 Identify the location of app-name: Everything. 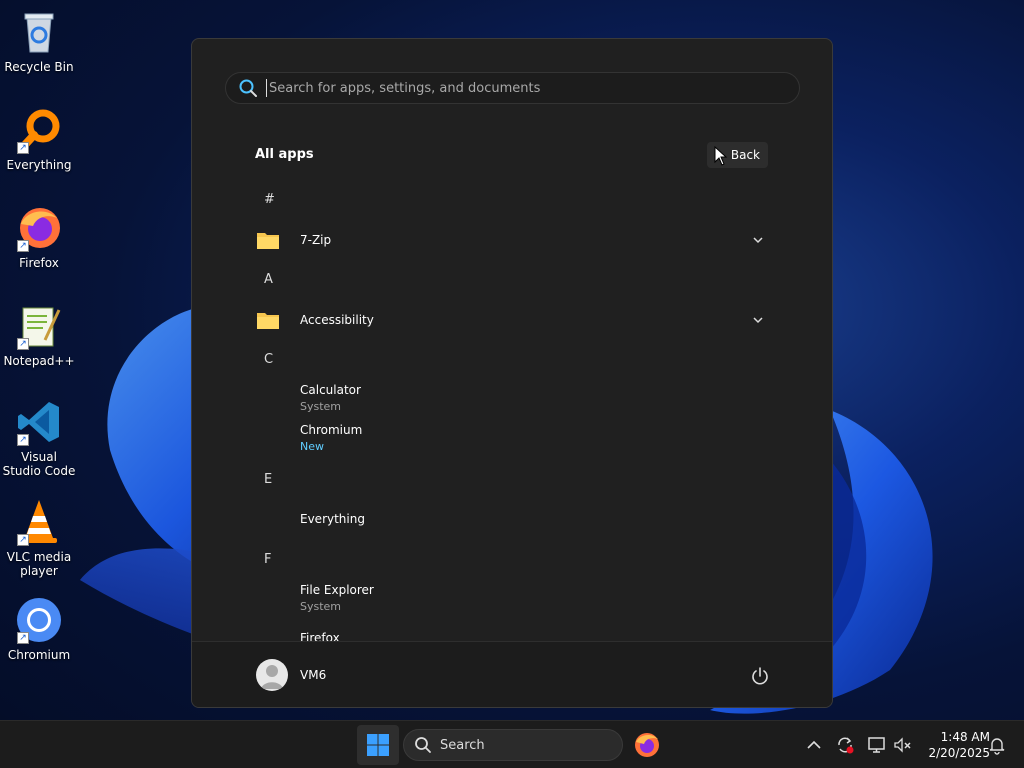
(332, 519).